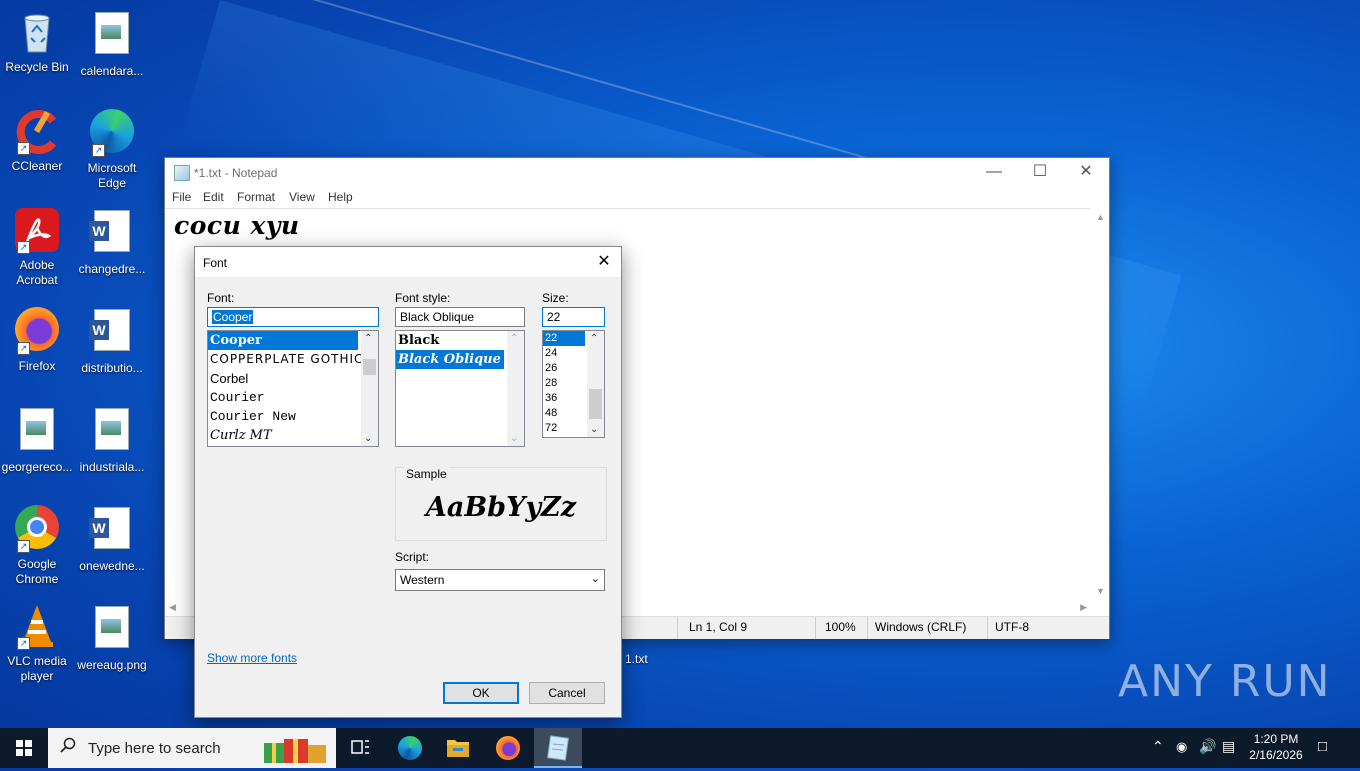  What do you see at coordinates (293, 435) in the screenshot?
I see `font-list-item: Curlz MT` at bounding box center [293, 435].